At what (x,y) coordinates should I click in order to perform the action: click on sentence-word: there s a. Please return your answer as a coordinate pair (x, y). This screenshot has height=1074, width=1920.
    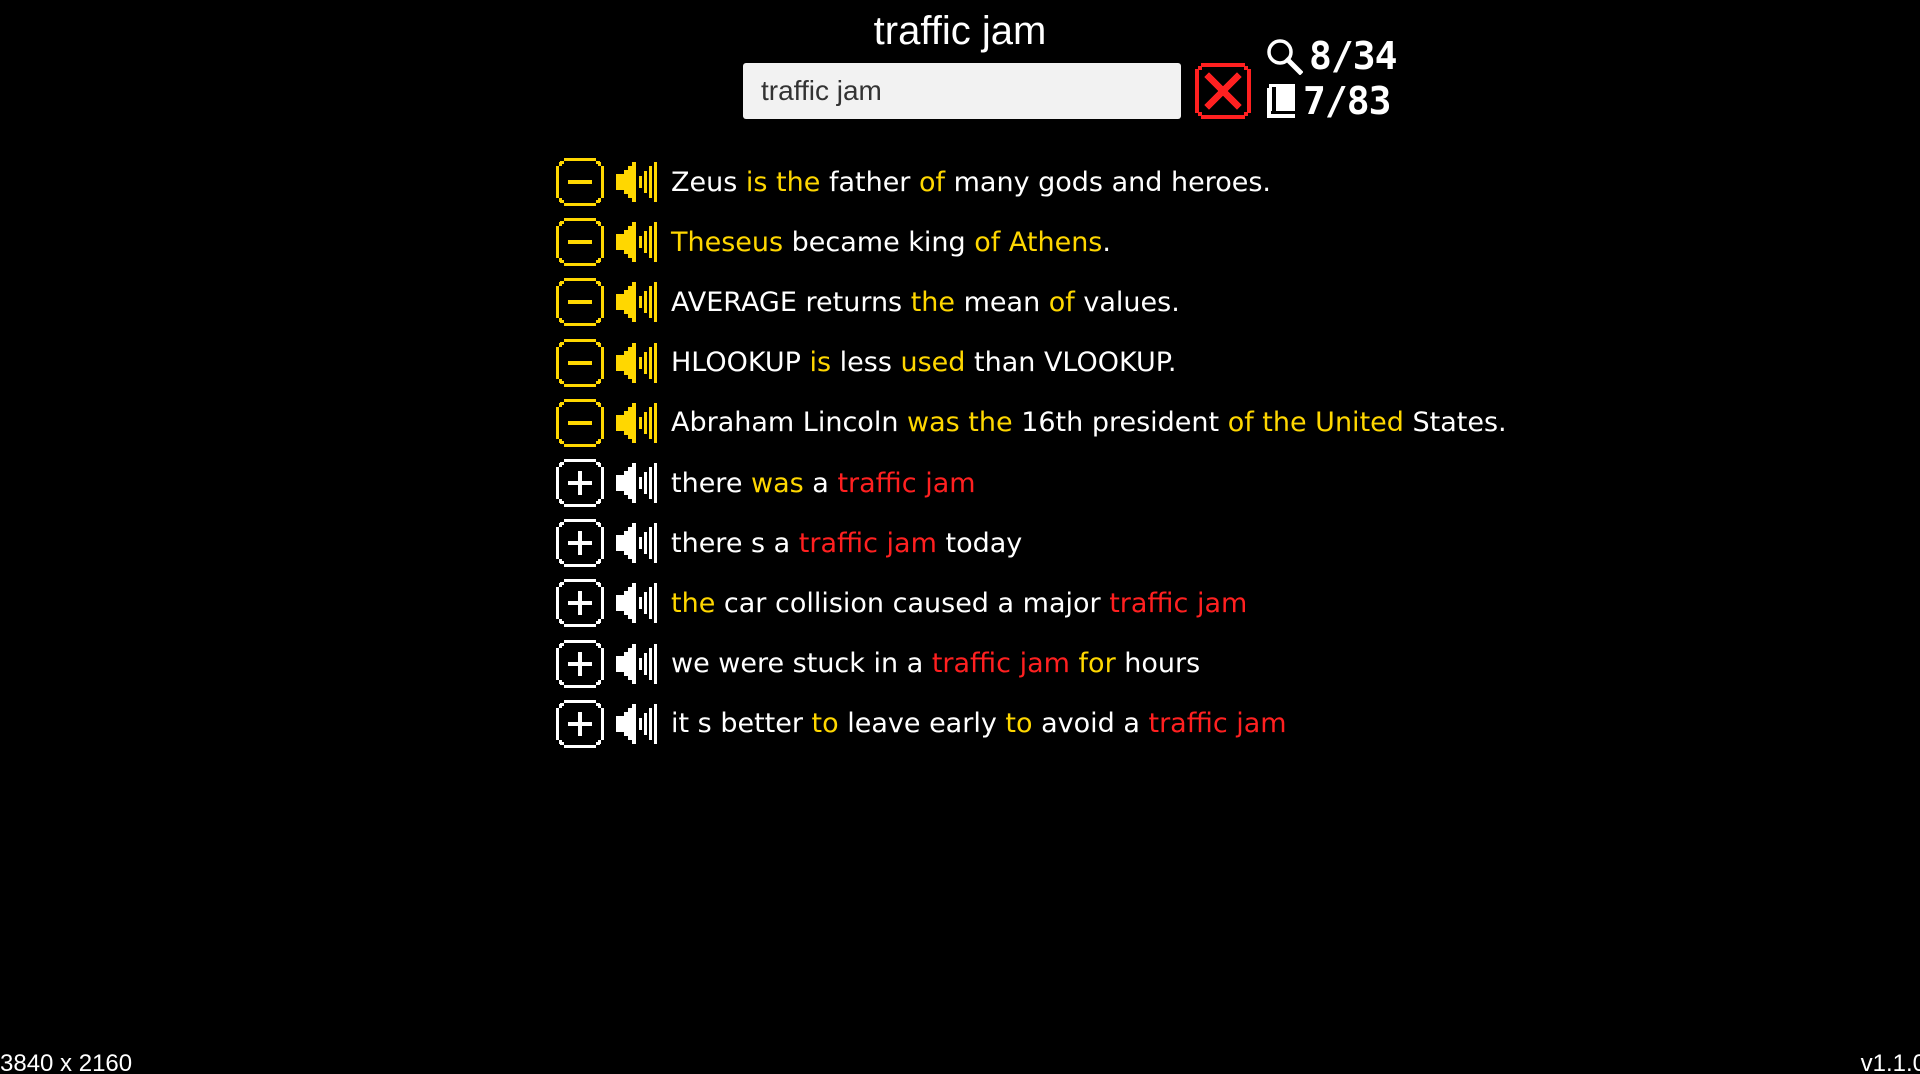
    Looking at the image, I should click on (735, 543).